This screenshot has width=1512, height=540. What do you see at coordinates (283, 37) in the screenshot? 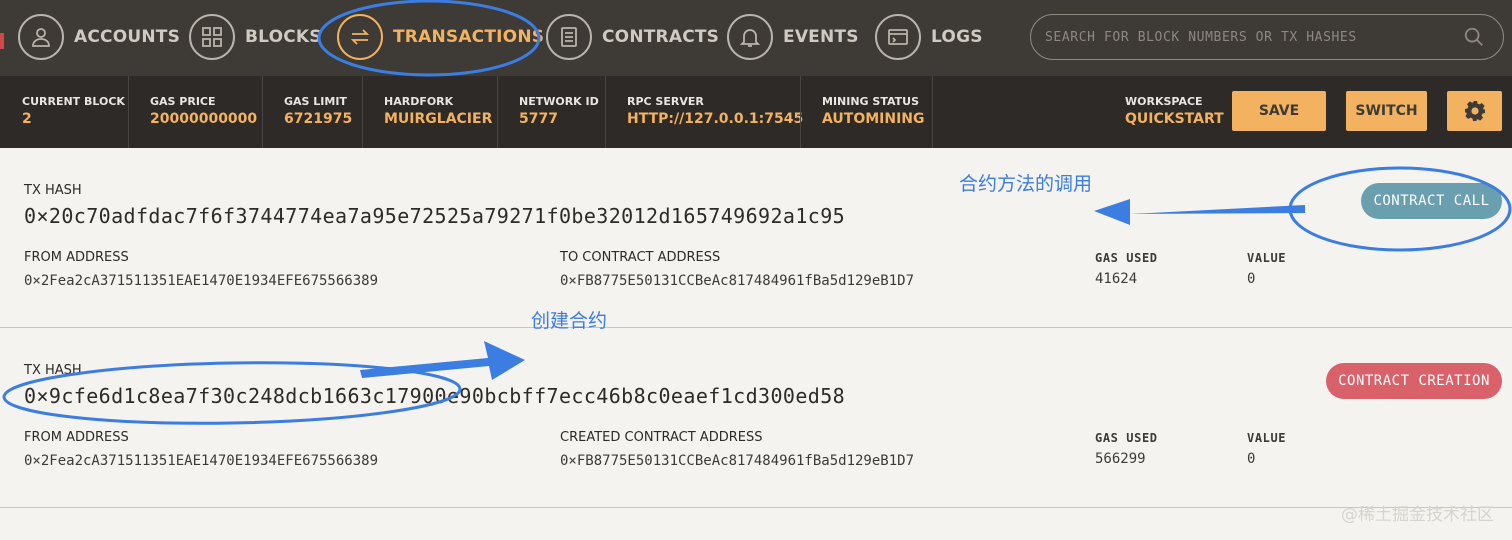
I see `nav-blocks-label: BLOCKS` at bounding box center [283, 37].